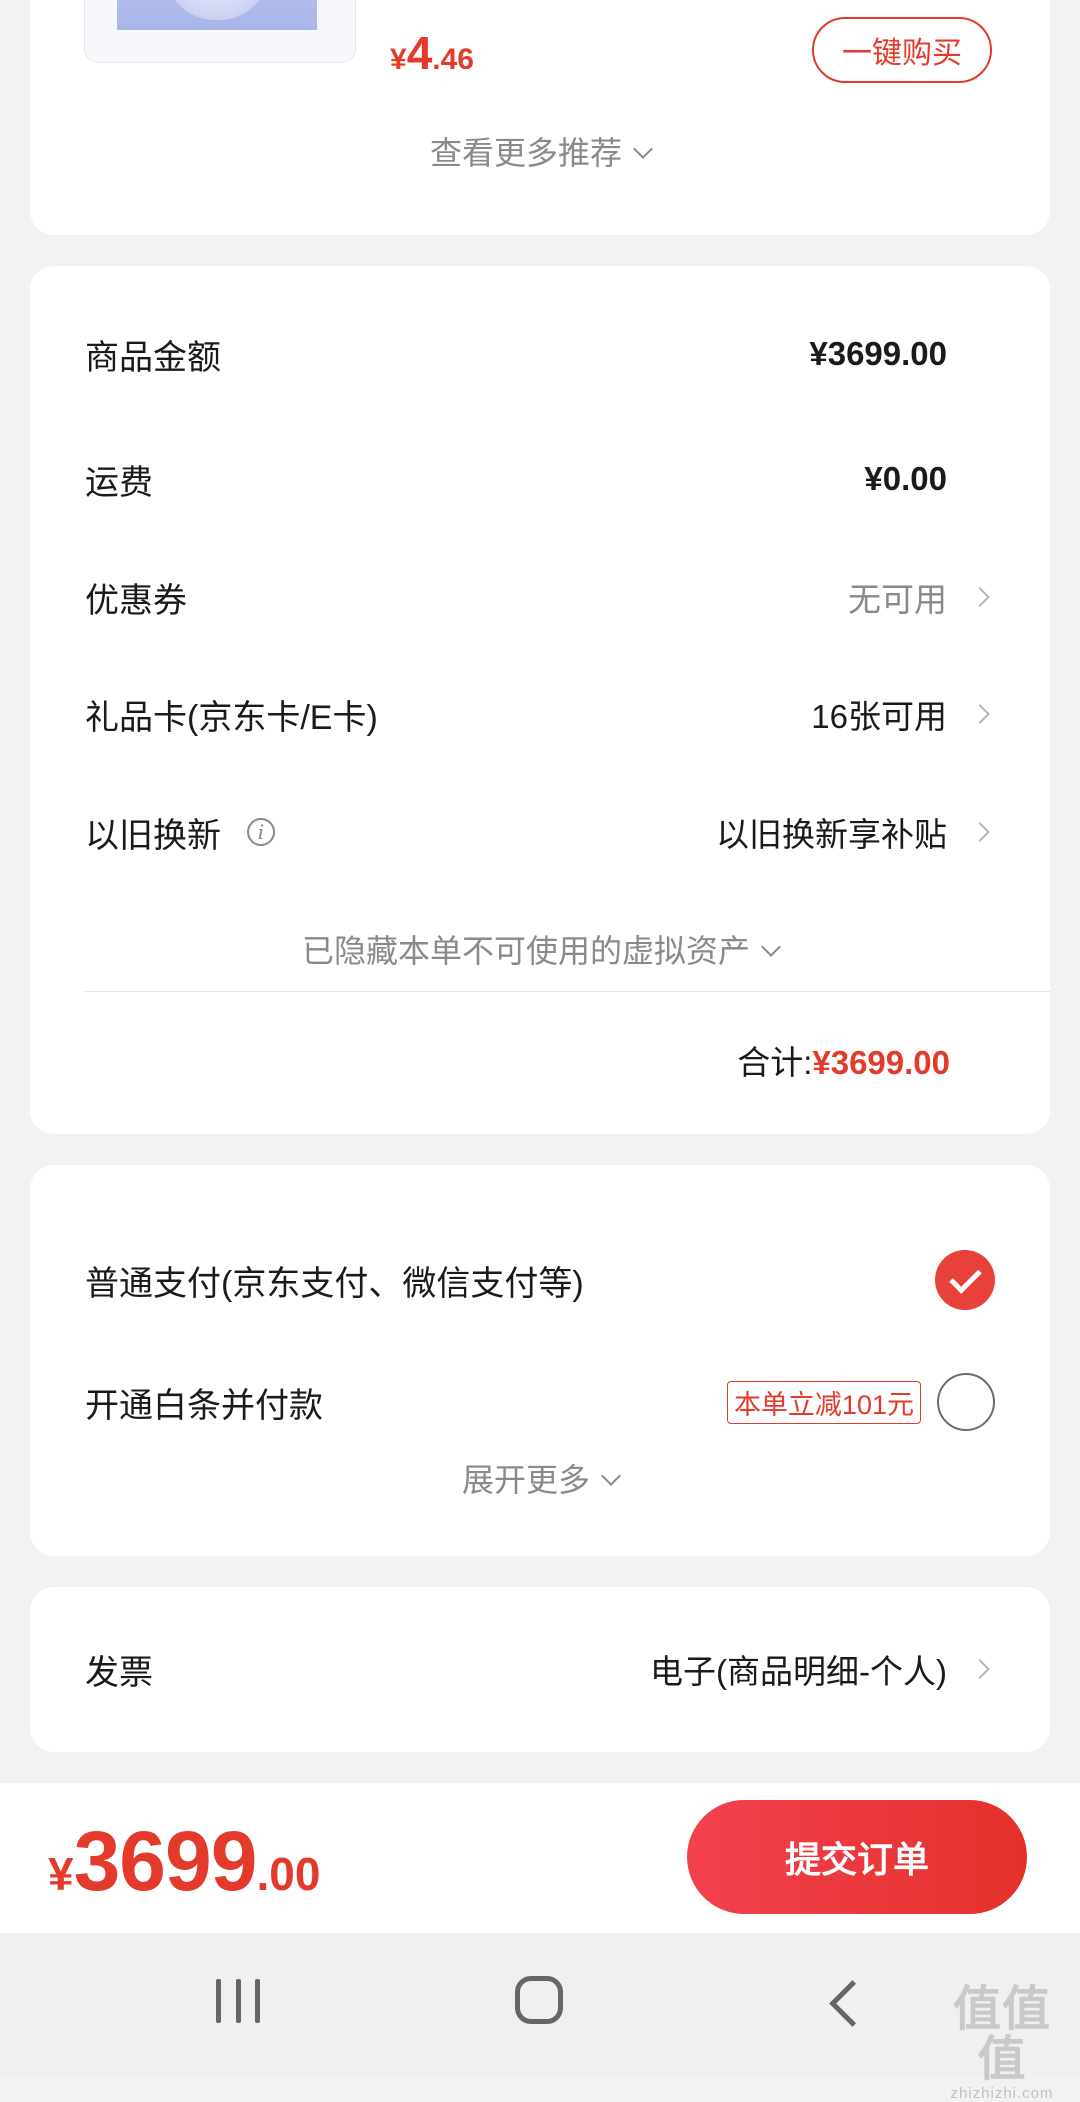 This screenshot has width=1080, height=2102. What do you see at coordinates (238, 2001) in the screenshot?
I see `recent-apps-icon` at bounding box center [238, 2001].